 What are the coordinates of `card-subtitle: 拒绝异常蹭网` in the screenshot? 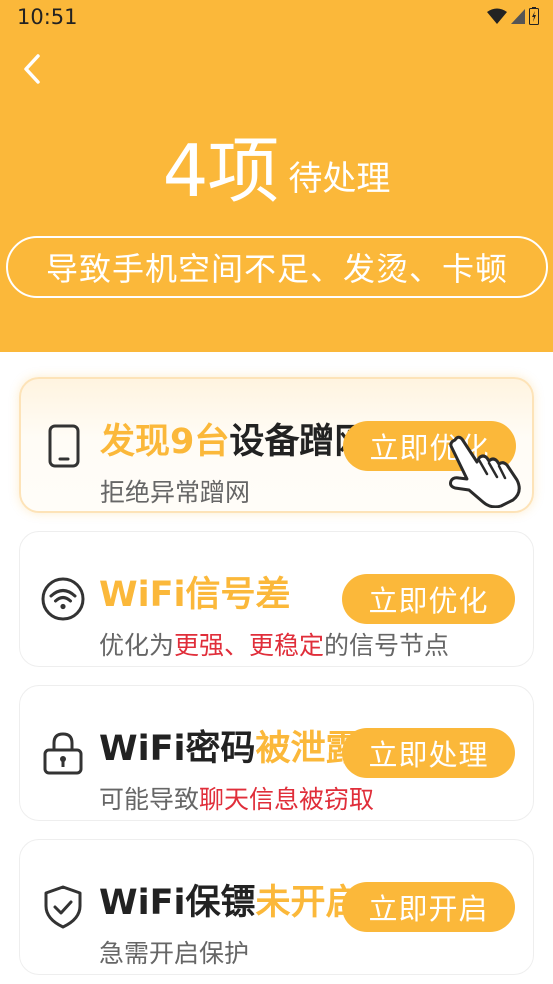 It's located at (175, 492).